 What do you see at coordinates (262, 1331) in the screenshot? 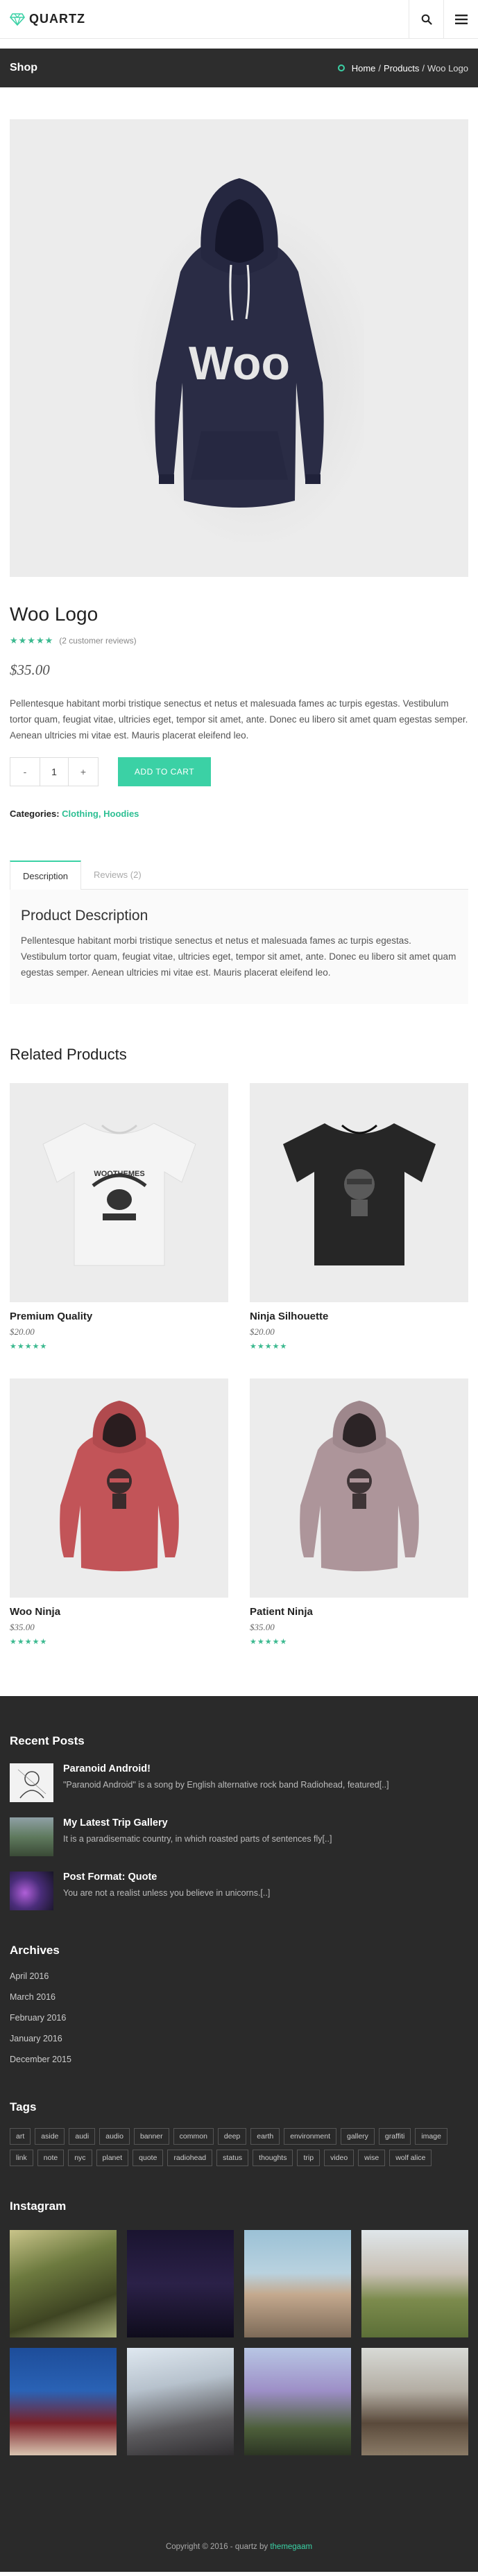
I see `product-card-price: $20.00` at bounding box center [262, 1331].